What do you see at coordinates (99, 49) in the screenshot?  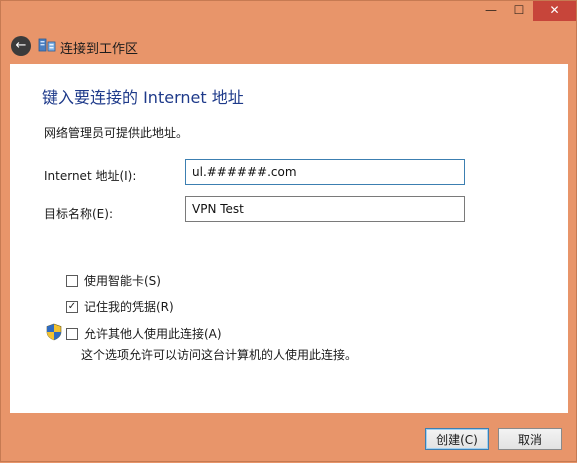 I see `dialog-title: 连接到工作区` at bounding box center [99, 49].